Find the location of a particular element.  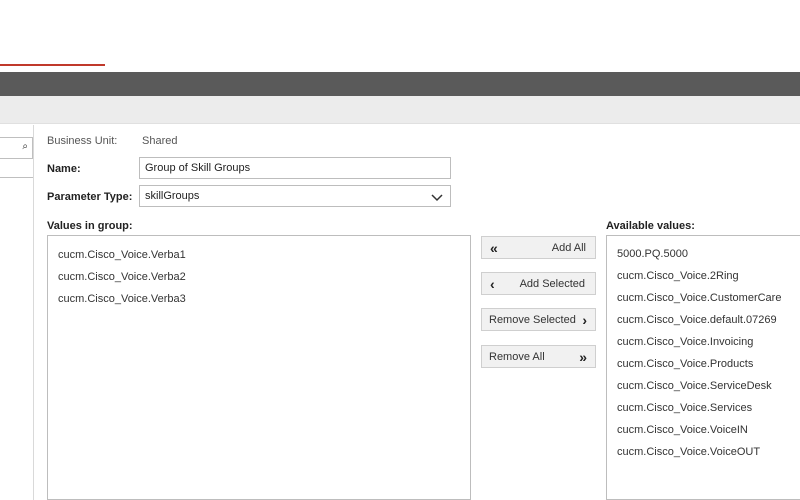

available-value-item: cucm.Cisco_Voice.2Ring is located at coordinates (678, 276).